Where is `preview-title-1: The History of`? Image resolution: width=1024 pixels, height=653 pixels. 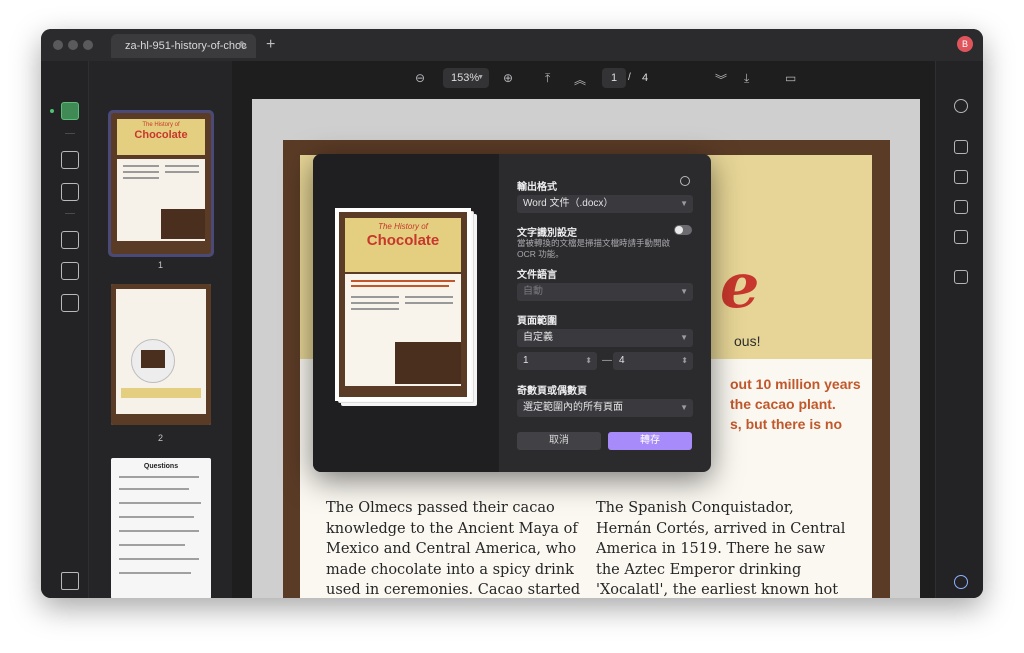
preview-title-1: The History of is located at coordinates (403, 226).